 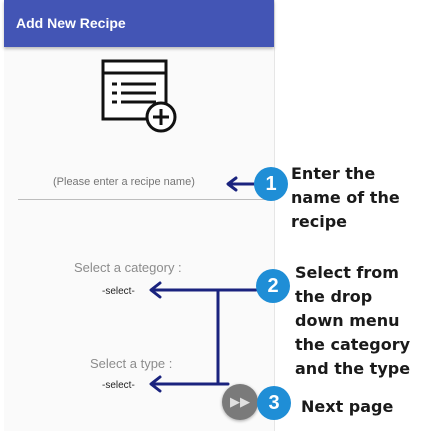 What do you see at coordinates (345, 197) in the screenshot?
I see `callout-text-1: Enter the name of the recipe` at bounding box center [345, 197].